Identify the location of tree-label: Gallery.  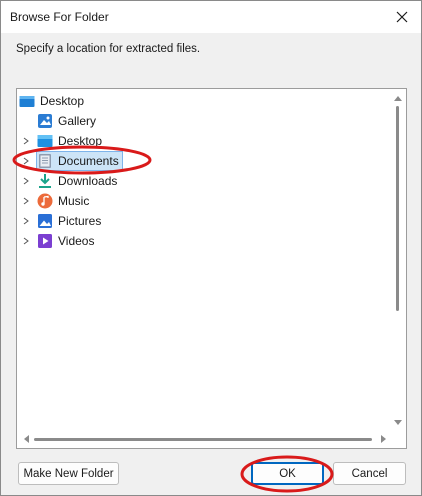
(77, 121).